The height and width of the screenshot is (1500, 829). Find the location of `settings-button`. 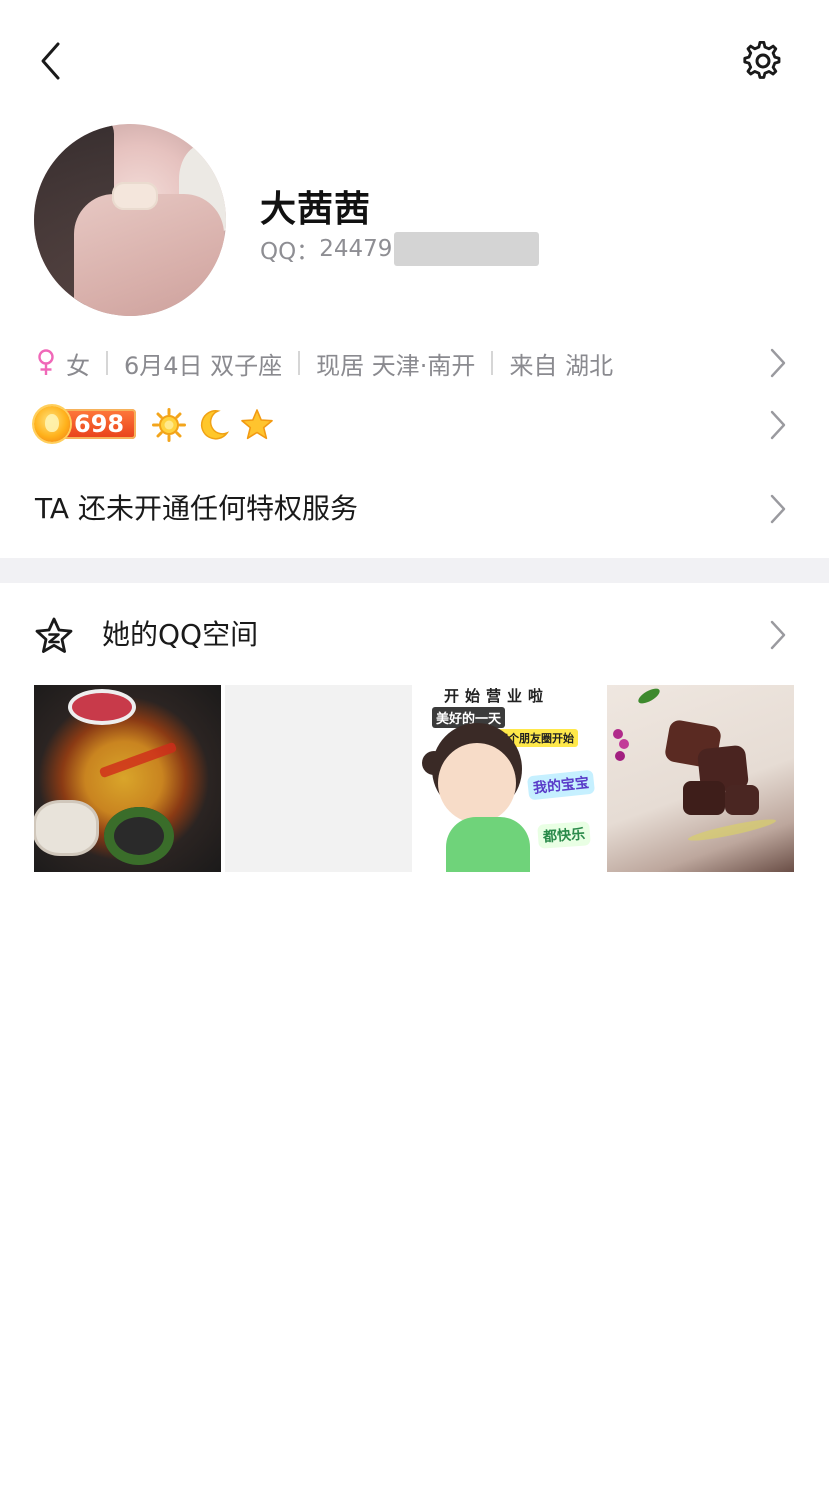

settings-button is located at coordinates (763, 61).